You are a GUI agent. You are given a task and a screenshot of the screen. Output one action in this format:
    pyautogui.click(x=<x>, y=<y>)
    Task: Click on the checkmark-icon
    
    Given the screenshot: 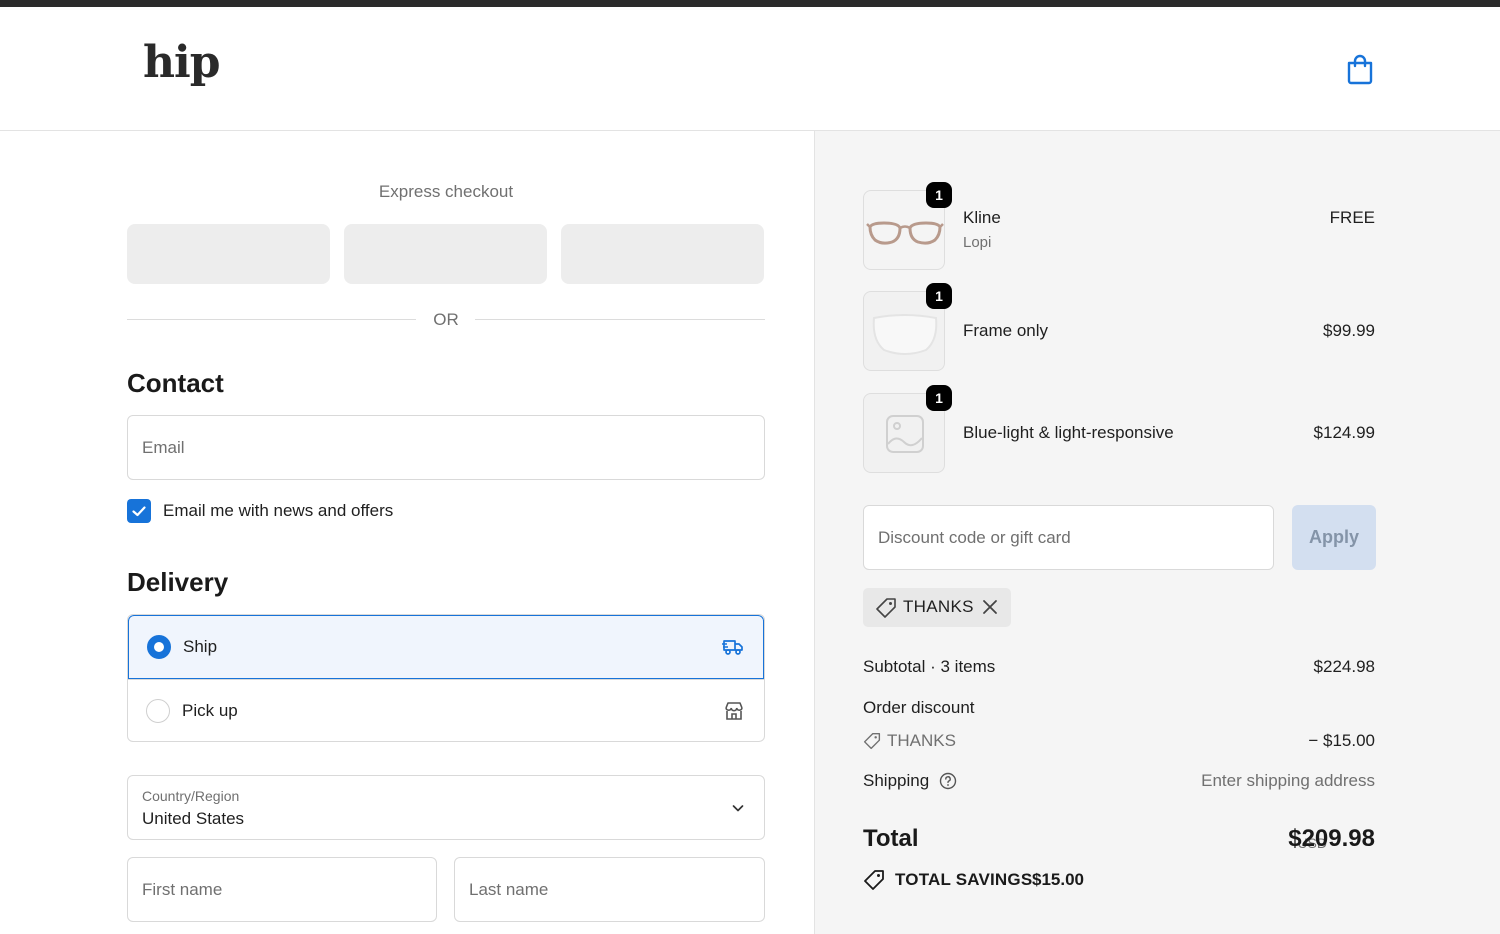 What is the action you would take?
    pyautogui.click(x=139, y=511)
    